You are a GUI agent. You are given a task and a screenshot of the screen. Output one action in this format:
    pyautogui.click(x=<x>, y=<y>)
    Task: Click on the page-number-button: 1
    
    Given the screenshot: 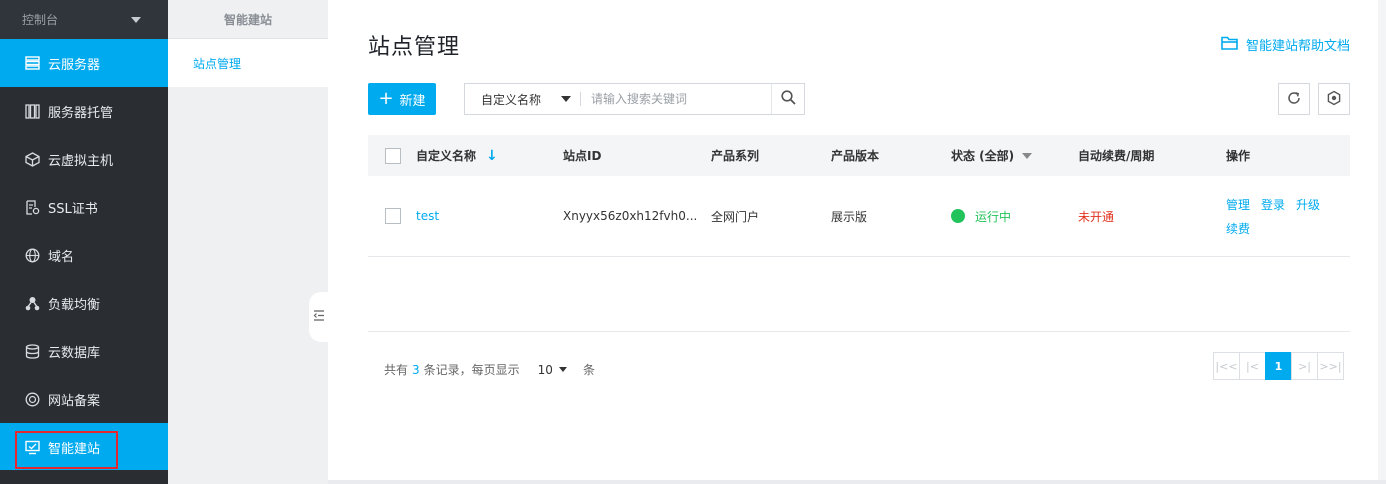 What is the action you would take?
    pyautogui.click(x=1278, y=366)
    